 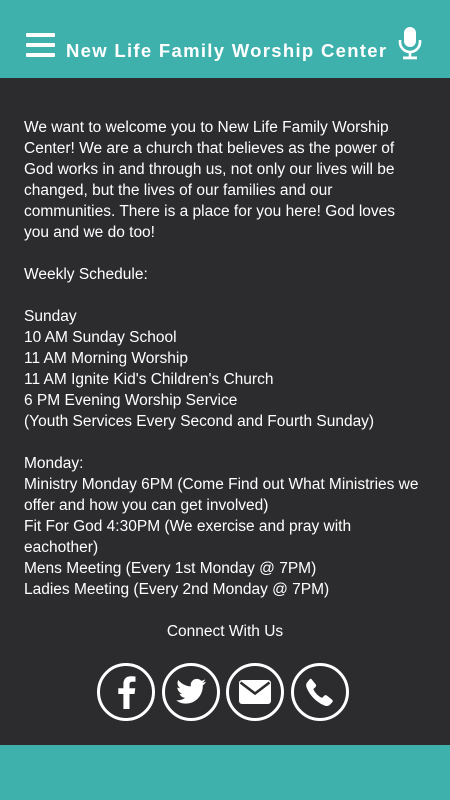 What do you see at coordinates (170, 568) in the screenshot?
I see `monday-item: Mens Meeting (Every 1st Monday @ 7PM)` at bounding box center [170, 568].